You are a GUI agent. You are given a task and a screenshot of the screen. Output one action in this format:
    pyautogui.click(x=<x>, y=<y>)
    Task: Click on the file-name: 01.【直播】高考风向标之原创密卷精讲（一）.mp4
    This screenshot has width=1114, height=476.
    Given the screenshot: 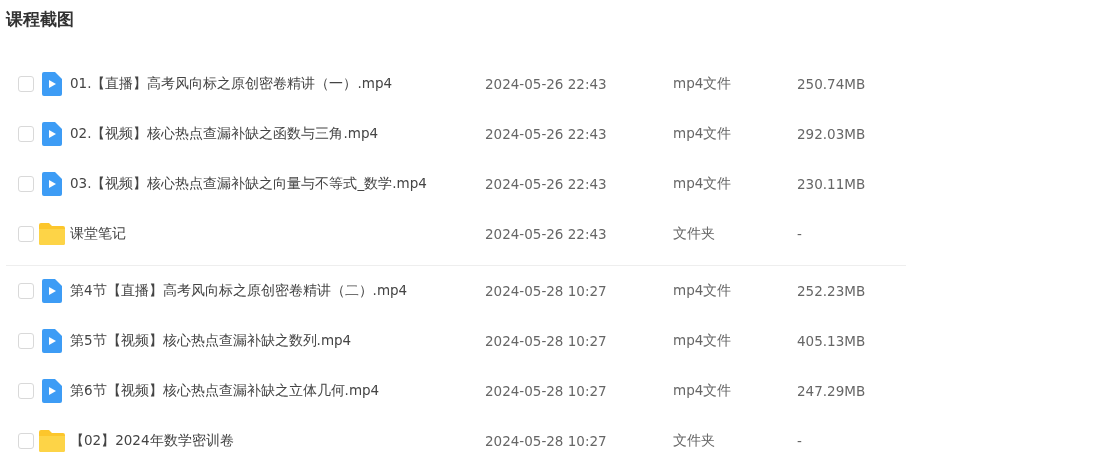 What is the action you would take?
    pyautogui.click(x=277, y=84)
    